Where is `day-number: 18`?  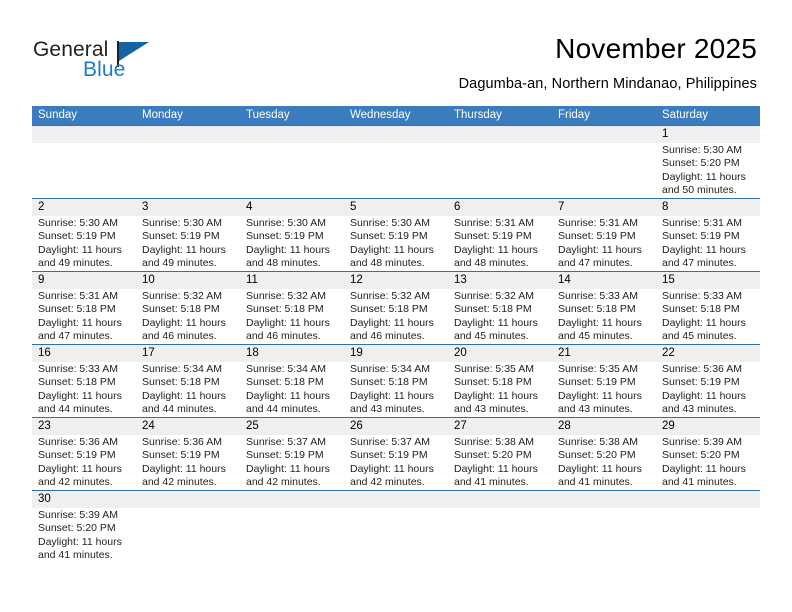 day-number: 18 is located at coordinates (252, 353).